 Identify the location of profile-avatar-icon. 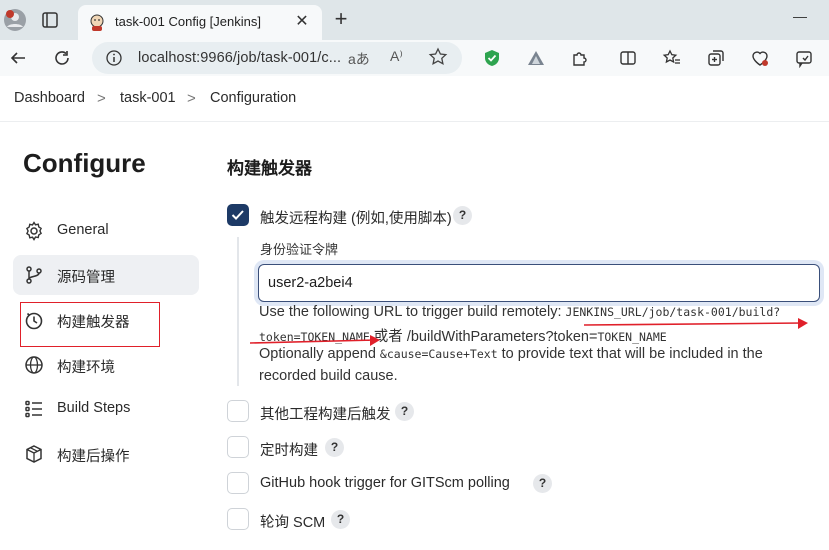
(15, 20).